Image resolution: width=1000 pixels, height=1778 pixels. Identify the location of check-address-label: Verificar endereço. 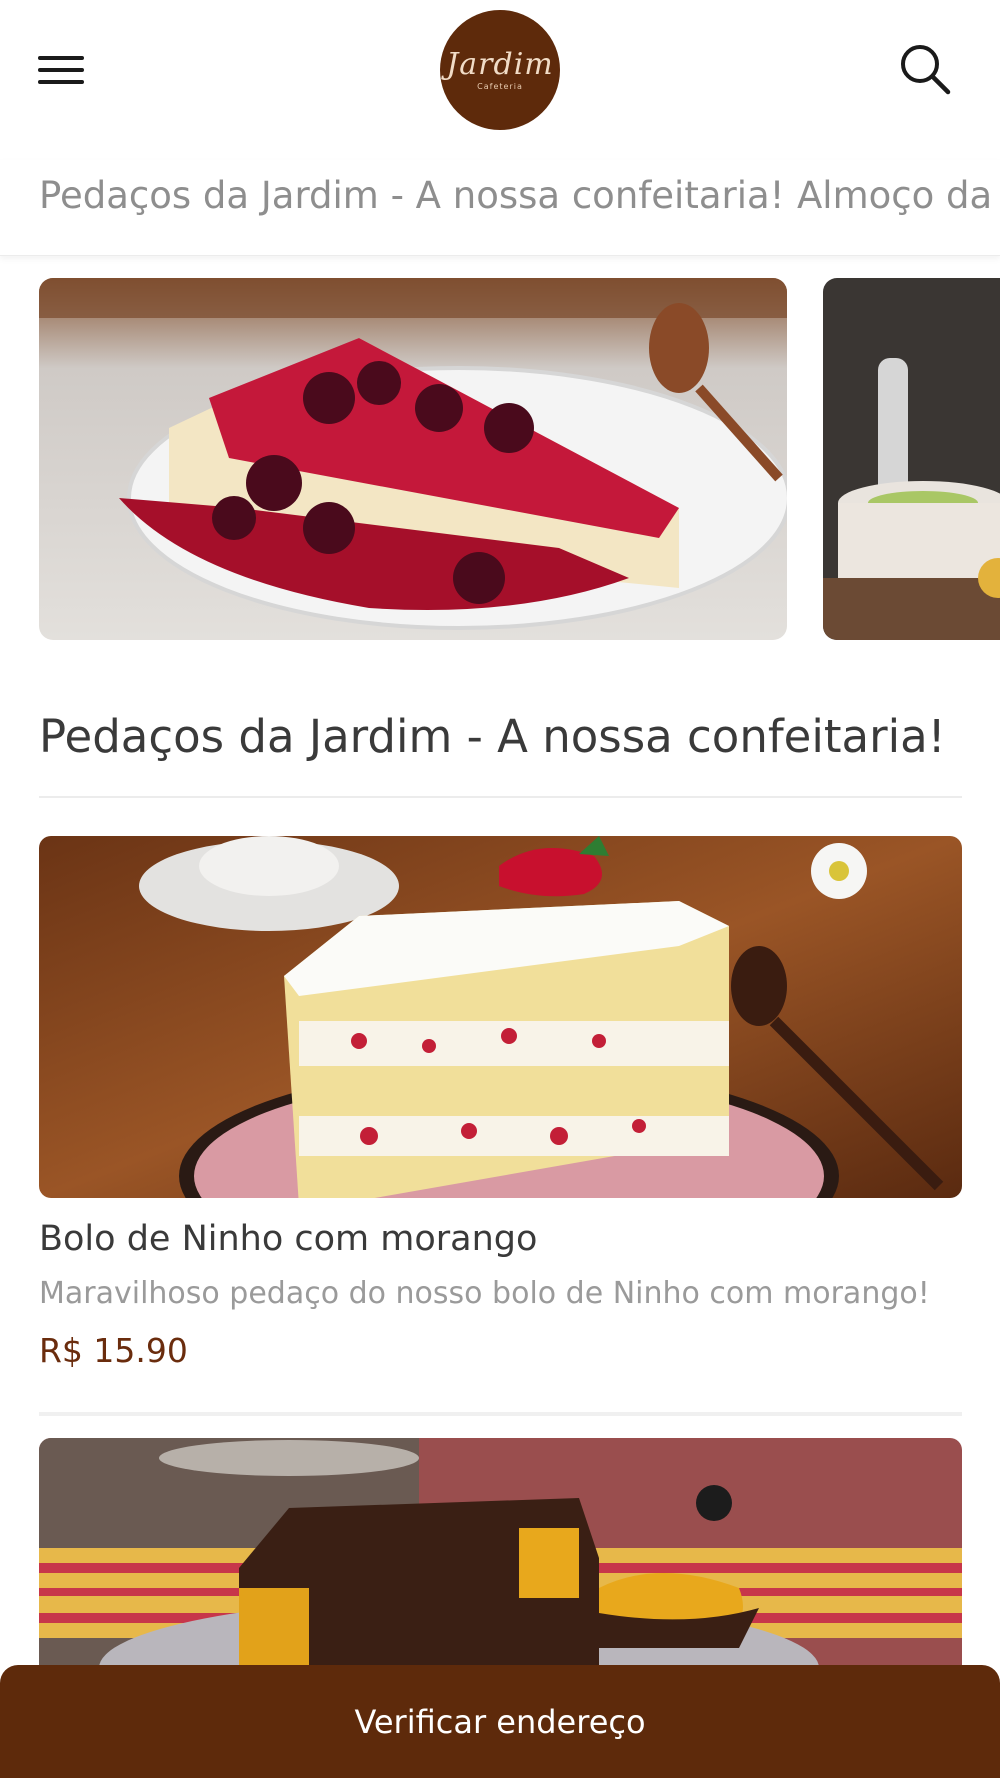
(500, 1721).